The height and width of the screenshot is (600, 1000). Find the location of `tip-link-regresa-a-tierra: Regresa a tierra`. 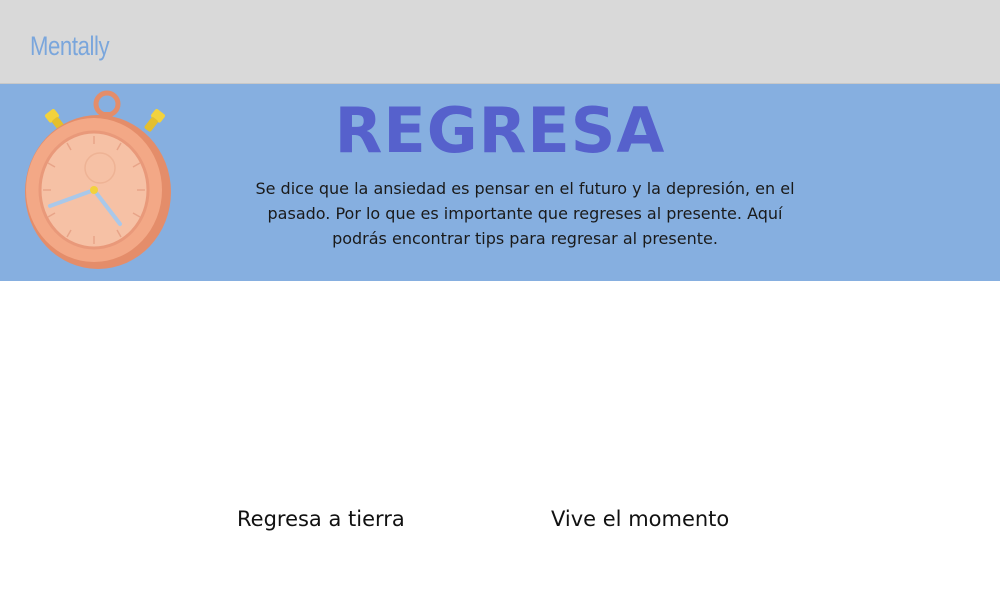

tip-link-regresa-a-tierra: Regresa a tierra is located at coordinates (321, 519).